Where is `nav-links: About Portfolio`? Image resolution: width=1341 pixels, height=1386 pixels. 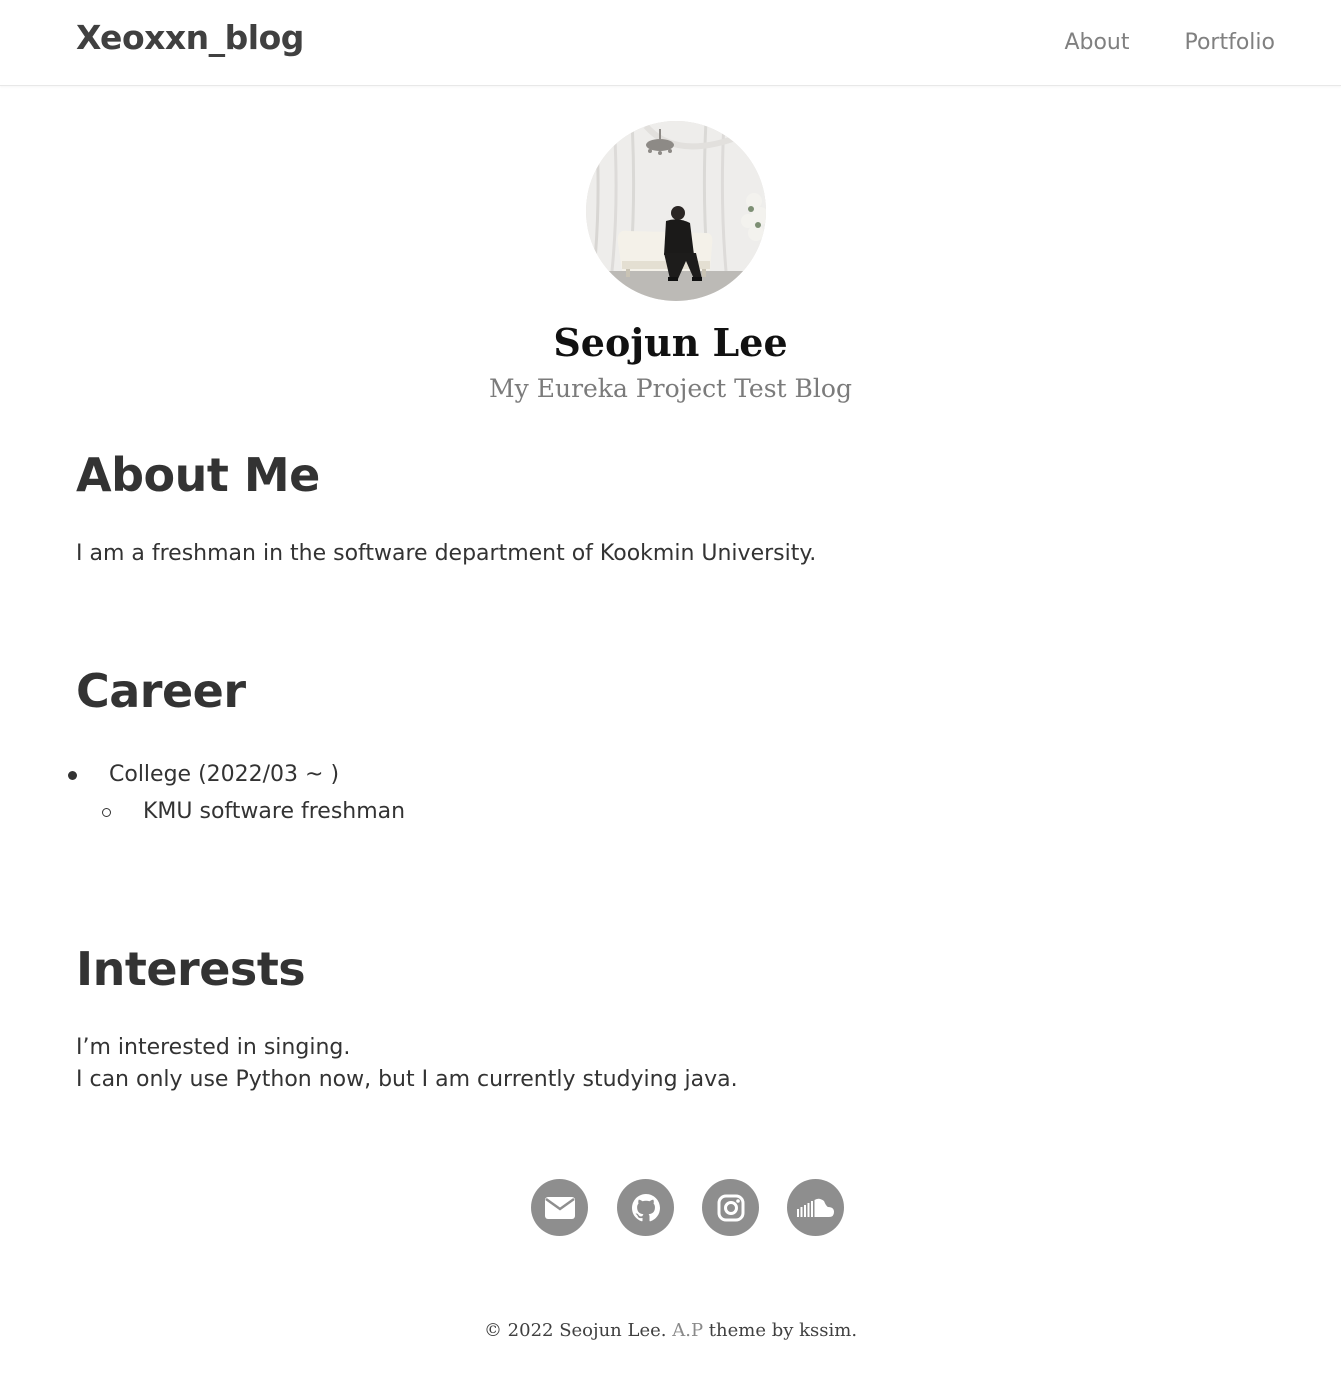 nav-links: About Portfolio is located at coordinates (1169, 42).